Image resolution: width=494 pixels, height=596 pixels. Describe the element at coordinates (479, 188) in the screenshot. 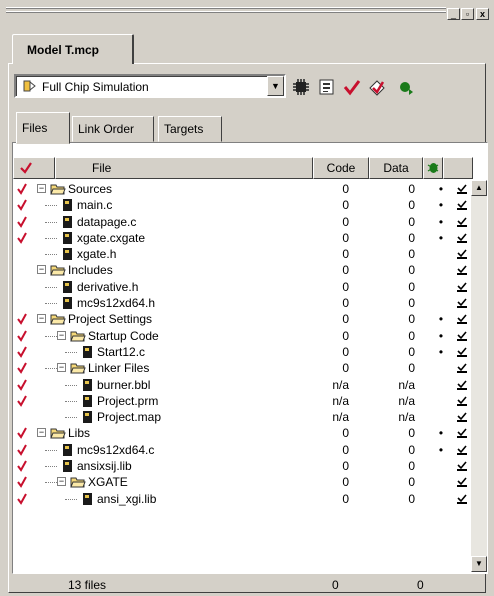

I see `scroll-up-button: ▲` at that location.